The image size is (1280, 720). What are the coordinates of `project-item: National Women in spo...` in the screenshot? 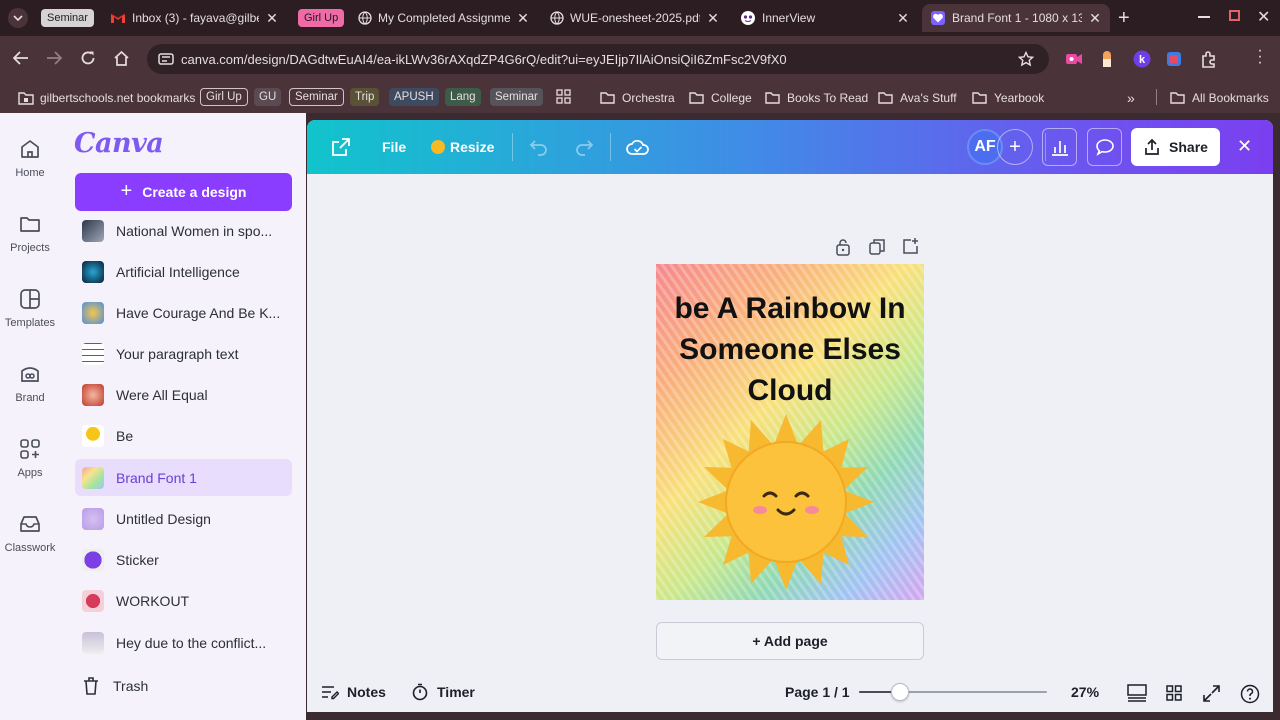 It's located at (183, 230).